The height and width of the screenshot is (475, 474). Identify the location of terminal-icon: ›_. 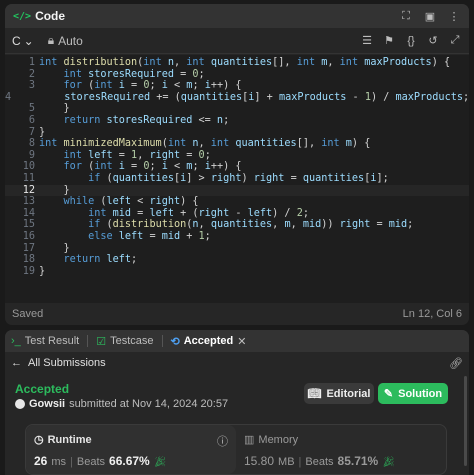
(16, 341).